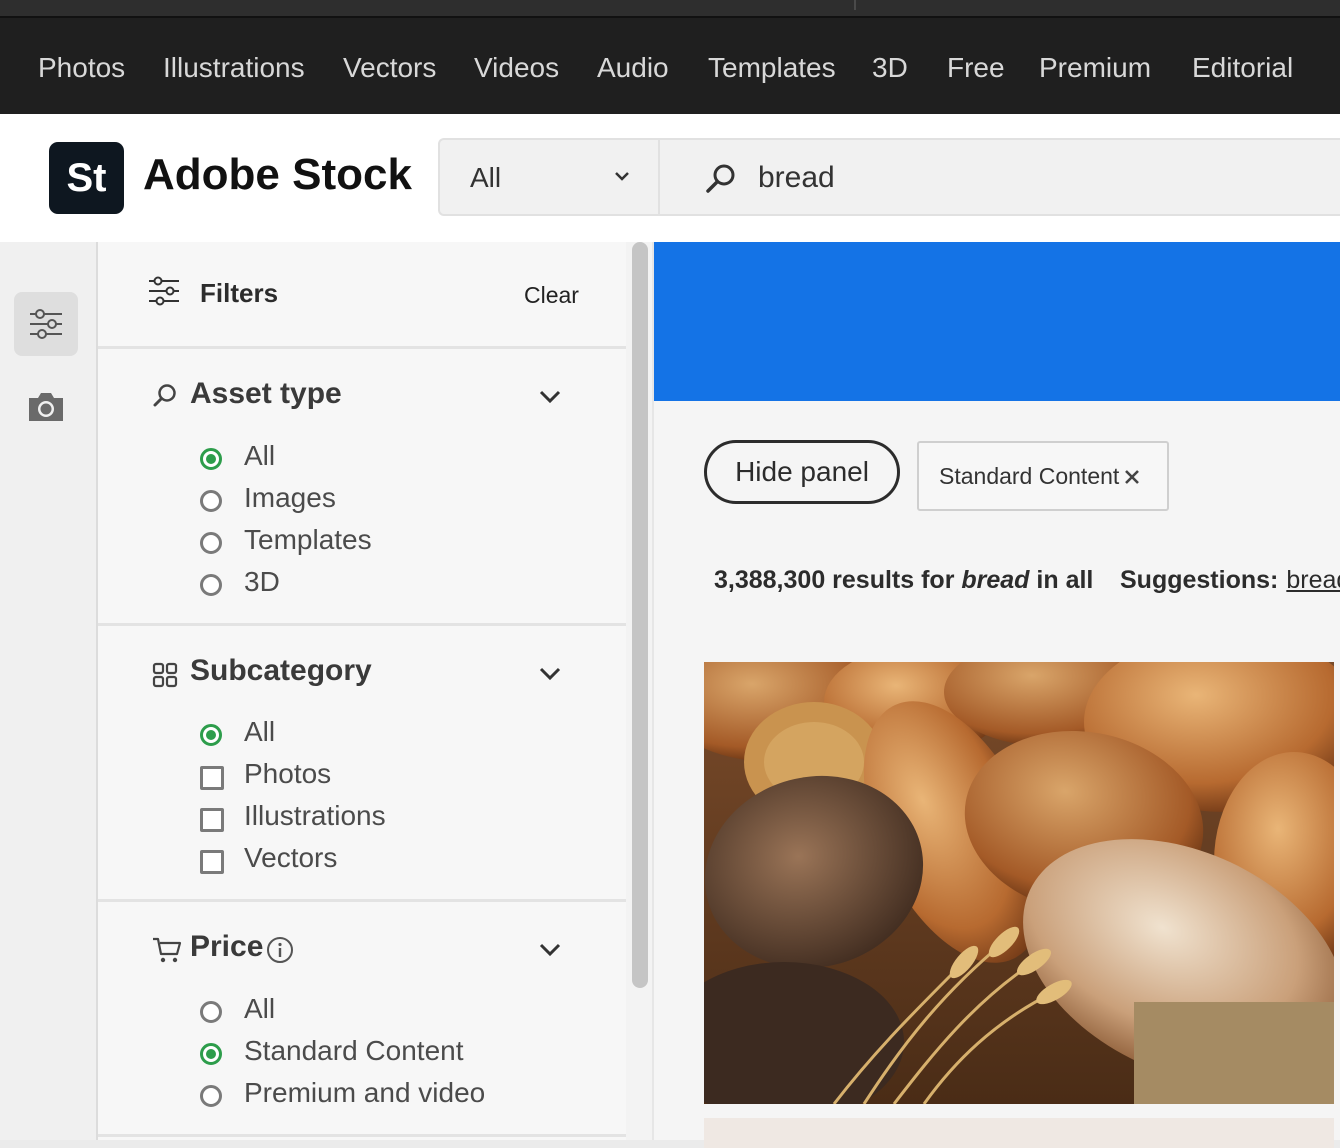 The height and width of the screenshot is (1148, 1340). Describe the element at coordinates (772, 67) in the screenshot. I see `nav-templates: Templates` at that location.